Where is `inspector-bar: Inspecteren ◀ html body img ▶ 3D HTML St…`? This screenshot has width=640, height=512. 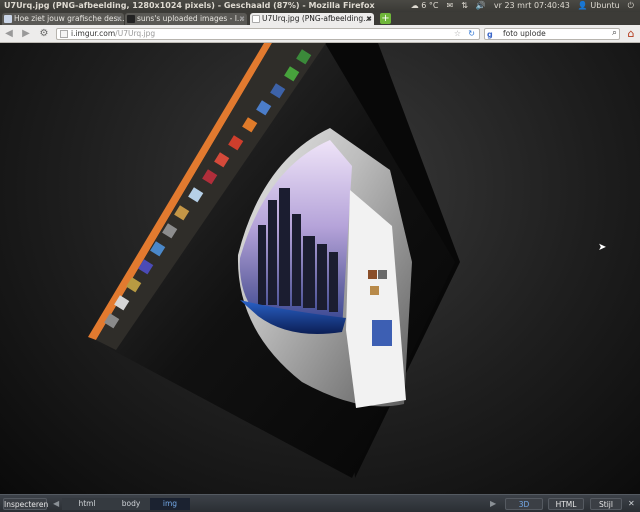 inspector-bar: Inspecteren ◀ html body img ▶ 3D HTML St… is located at coordinates (320, 503).